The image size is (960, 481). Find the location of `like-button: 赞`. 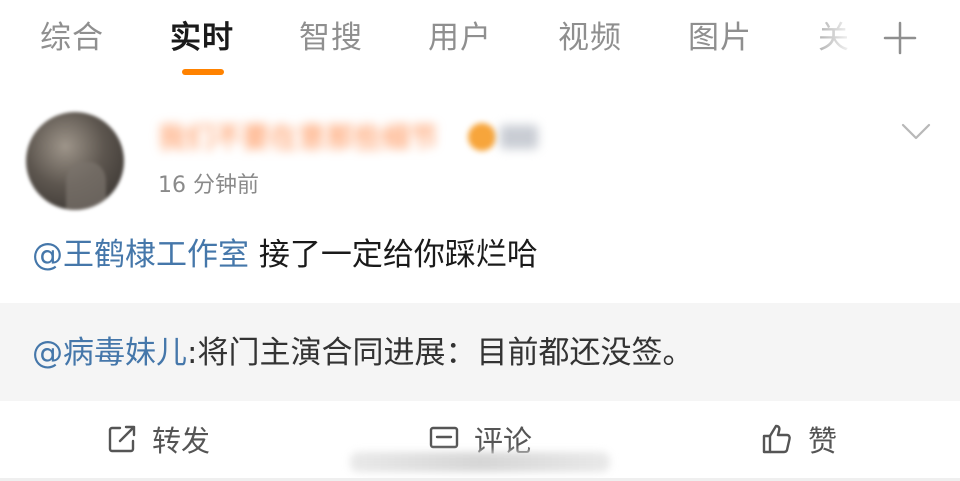

like-button: 赞 is located at coordinates (798, 439).